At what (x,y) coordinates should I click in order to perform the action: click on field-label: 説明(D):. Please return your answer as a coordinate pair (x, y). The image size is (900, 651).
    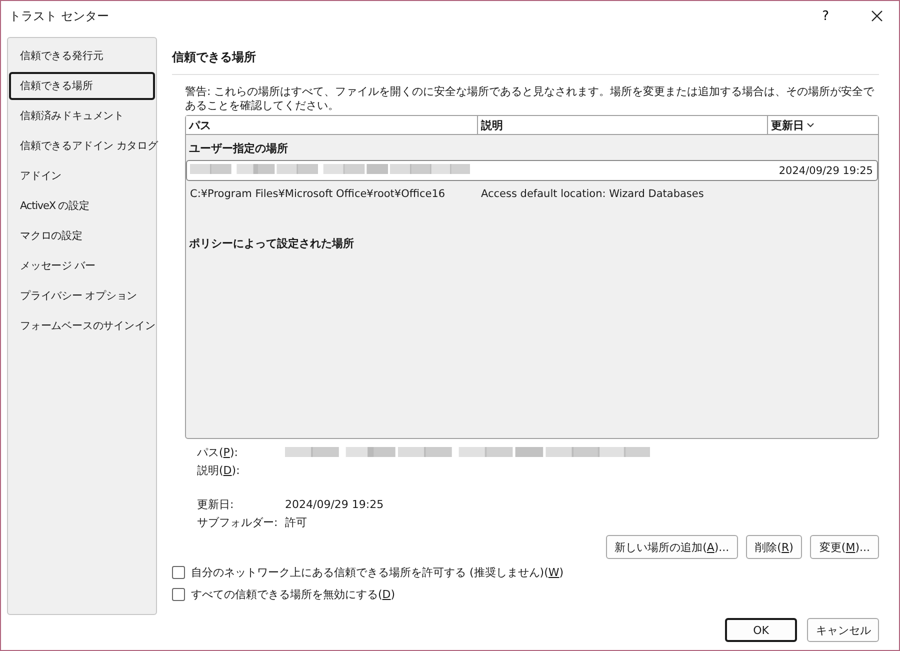
    Looking at the image, I should click on (219, 470).